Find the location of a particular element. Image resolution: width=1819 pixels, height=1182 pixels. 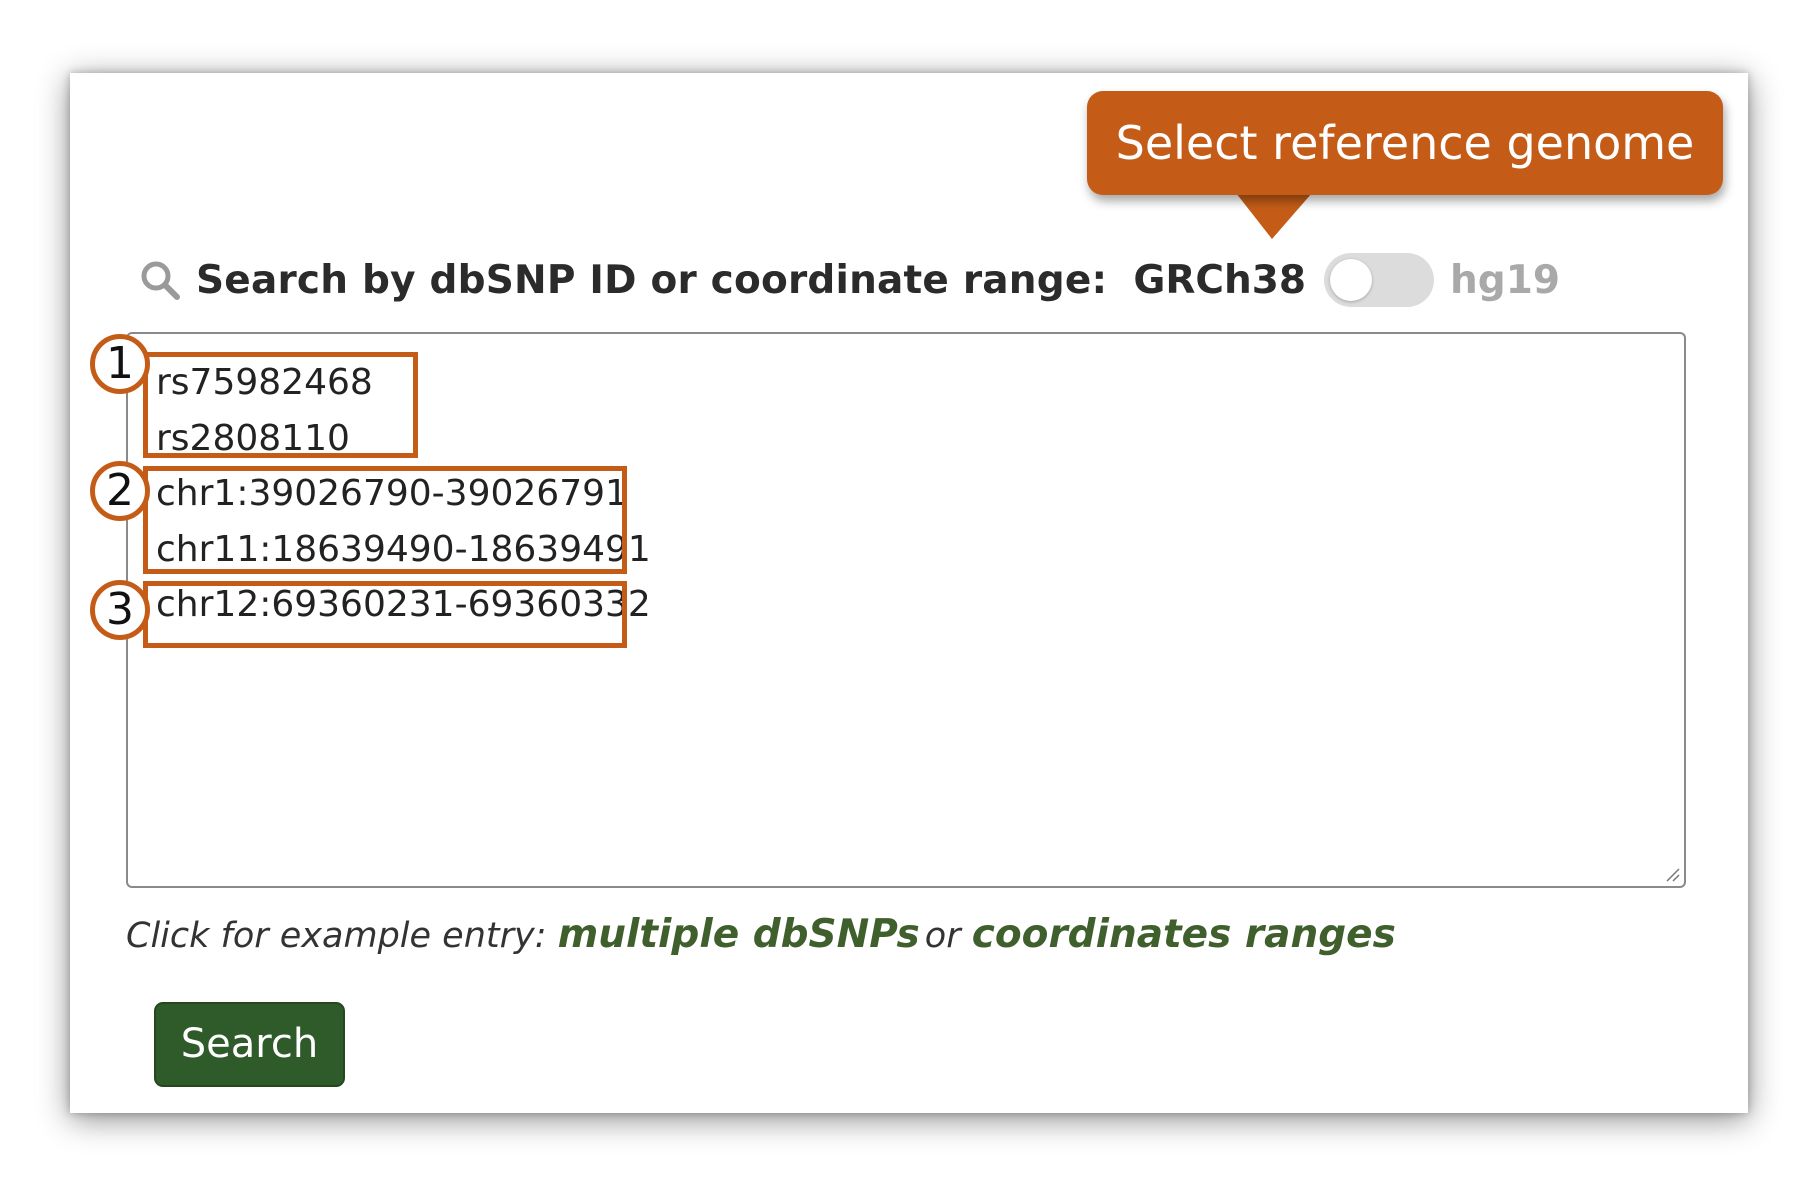

reference-genome-toggle is located at coordinates (1379, 280).